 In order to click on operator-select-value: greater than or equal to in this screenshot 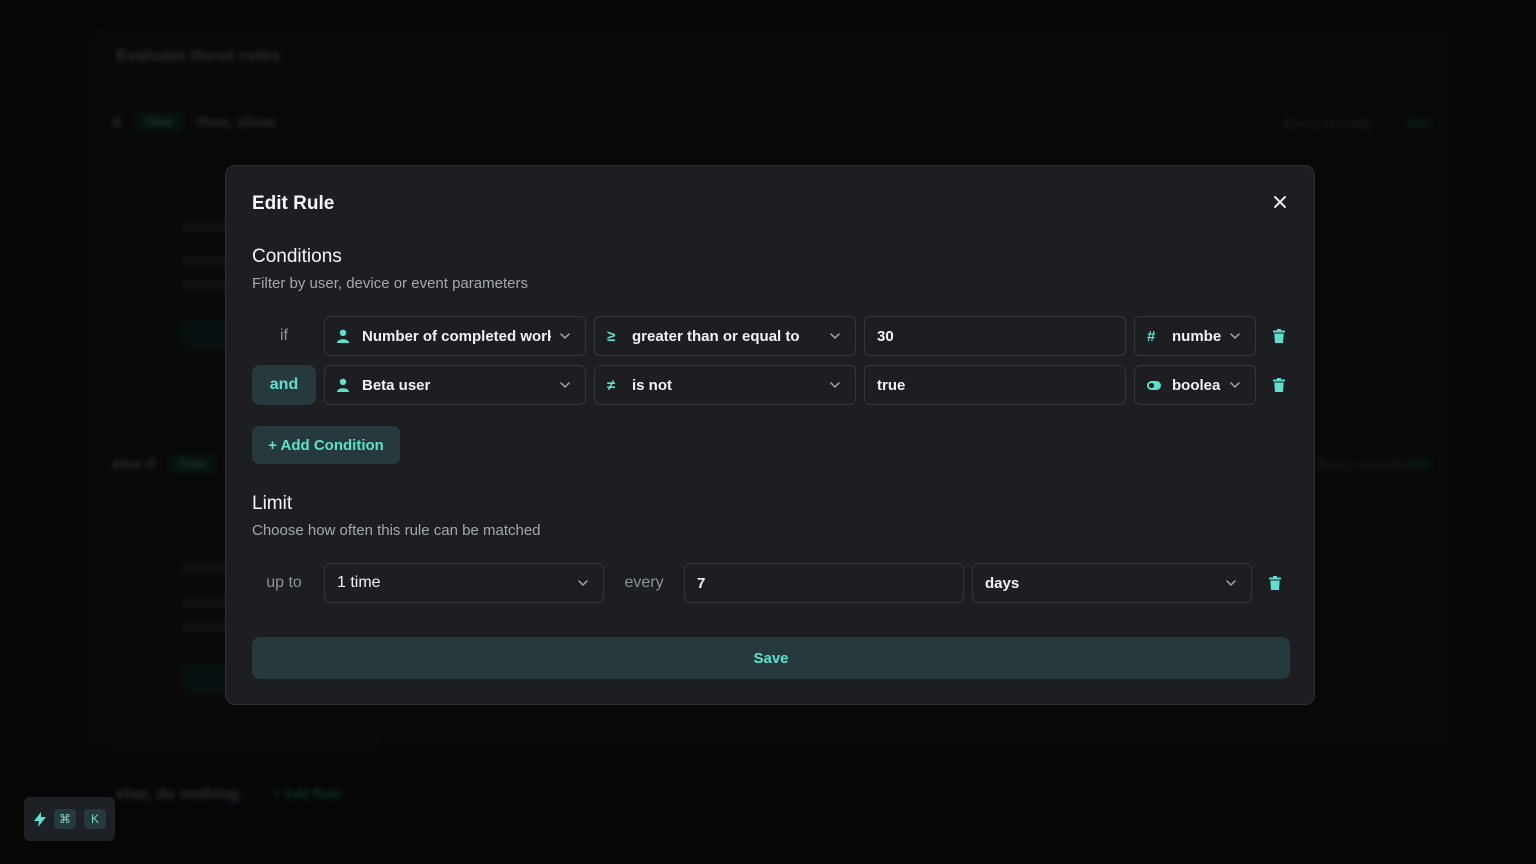, I will do `click(716, 336)`.